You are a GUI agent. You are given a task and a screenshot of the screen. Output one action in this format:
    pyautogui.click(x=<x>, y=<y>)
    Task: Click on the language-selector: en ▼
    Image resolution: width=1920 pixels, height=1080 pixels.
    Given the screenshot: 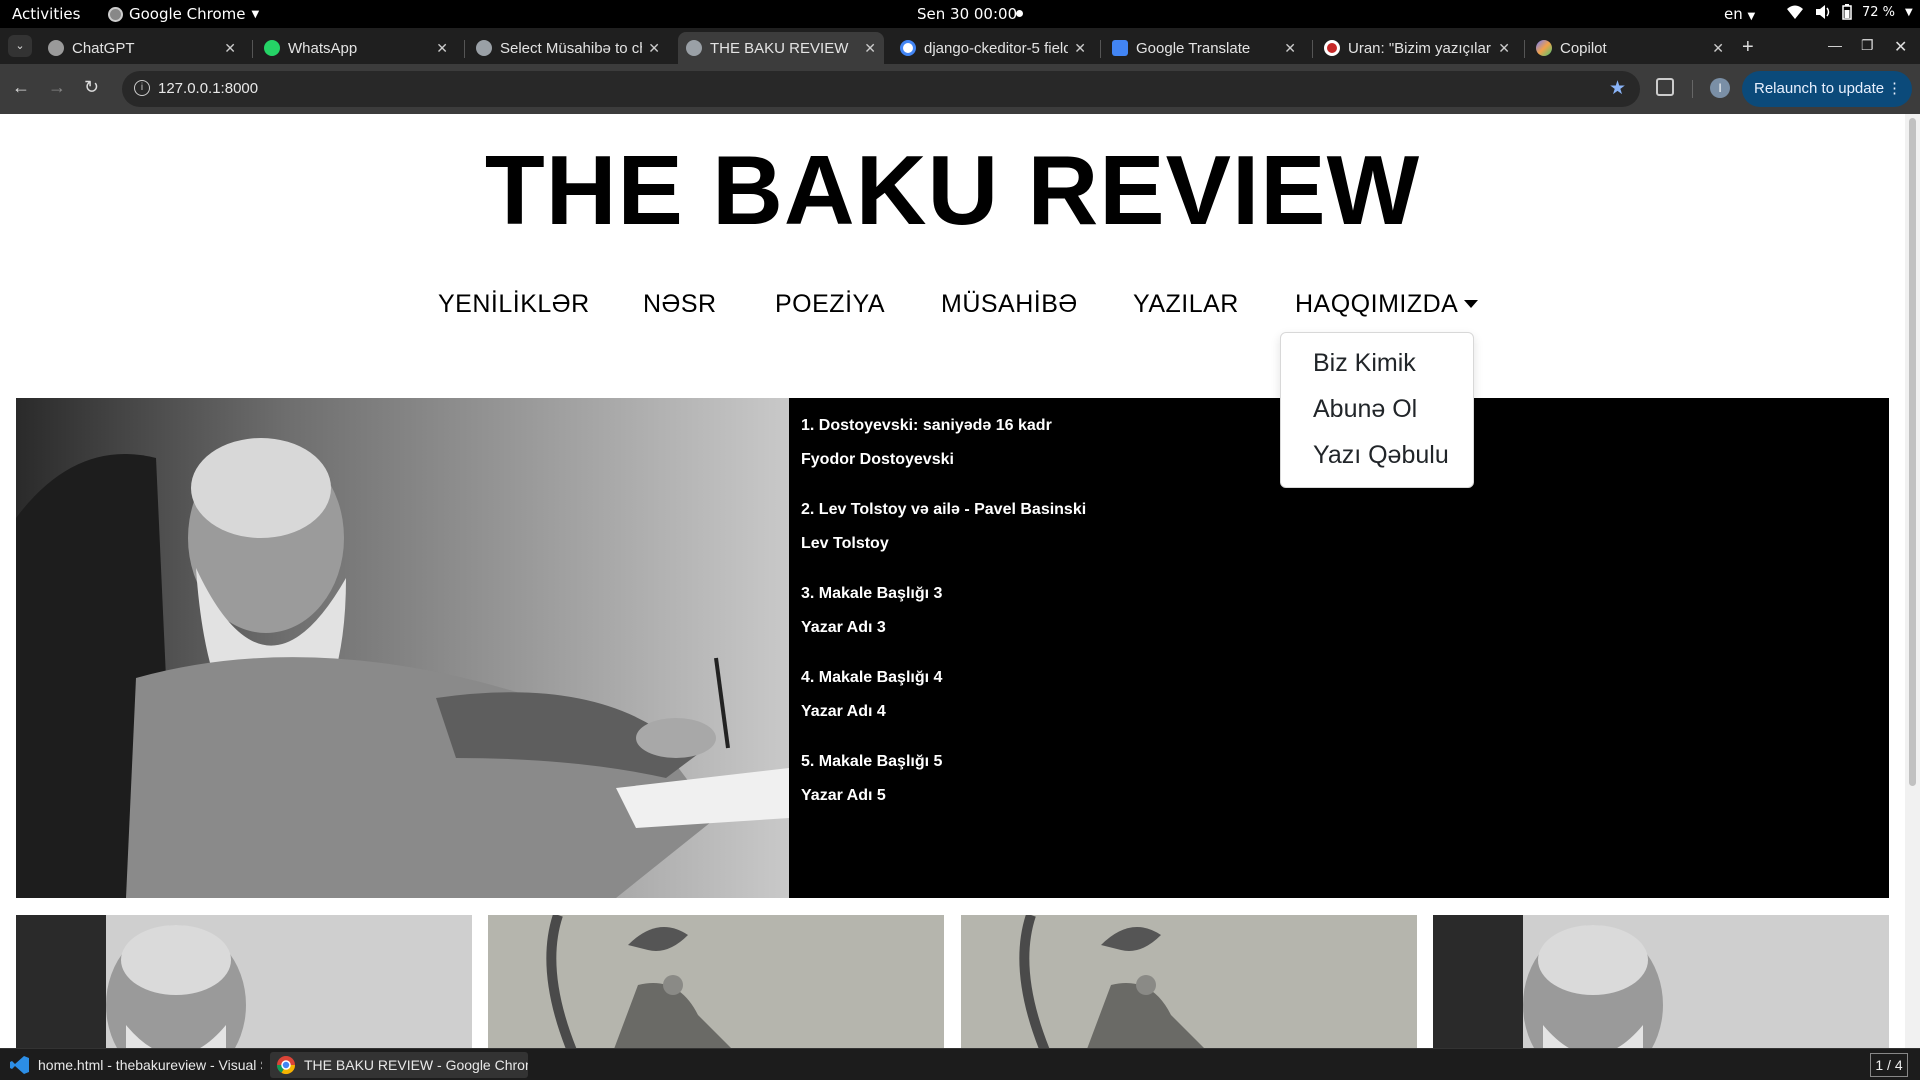 What is the action you would take?
    pyautogui.click(x=1739, y=14)
    